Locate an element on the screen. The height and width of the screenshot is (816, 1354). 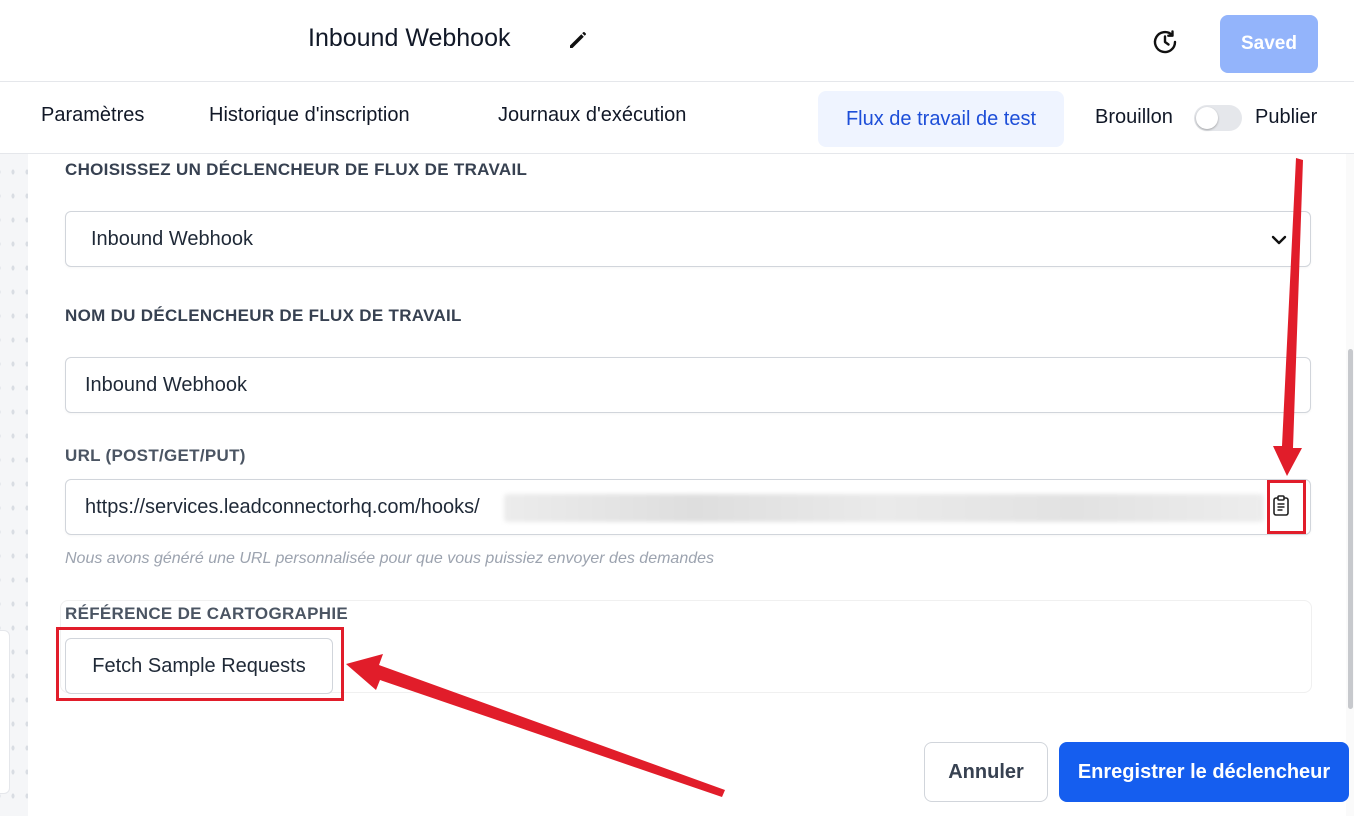
scroll-thumb is located at coordinates (1350, 529).